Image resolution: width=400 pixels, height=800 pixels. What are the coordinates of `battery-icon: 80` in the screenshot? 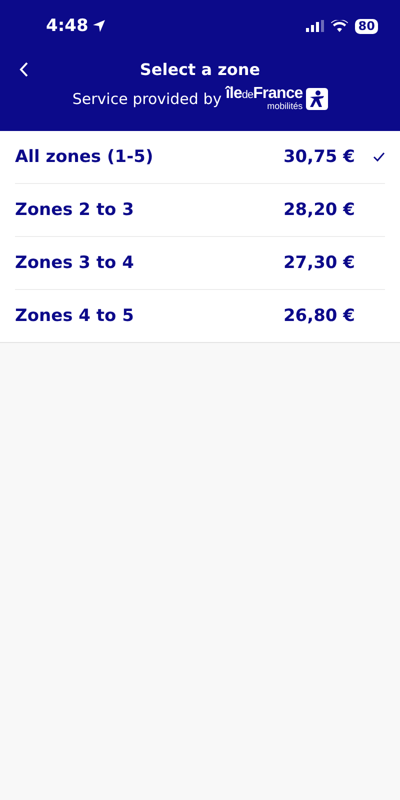 It's located at (366, 26).